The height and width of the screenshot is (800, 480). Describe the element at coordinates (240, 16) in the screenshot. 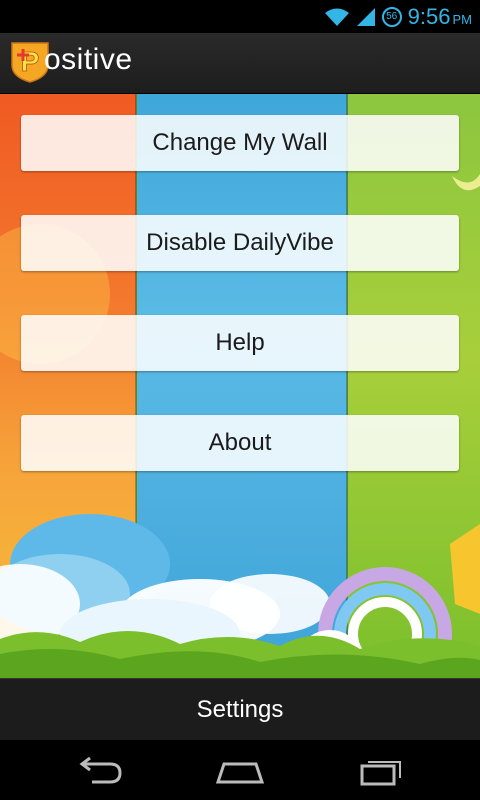

I see `status-bar: 56 9:56 PM` at that location.